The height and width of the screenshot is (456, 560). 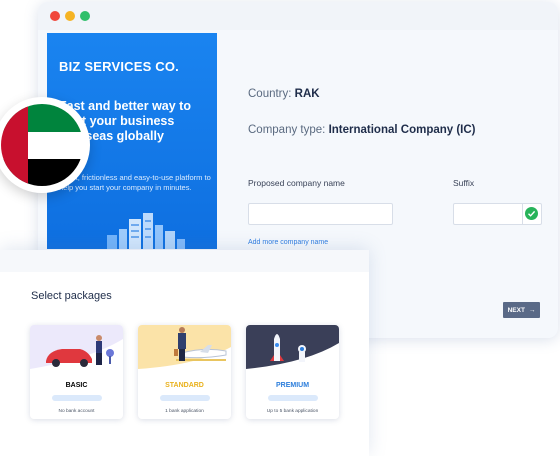 I want to click on proposed-name-input, so click(x=320, y=214).